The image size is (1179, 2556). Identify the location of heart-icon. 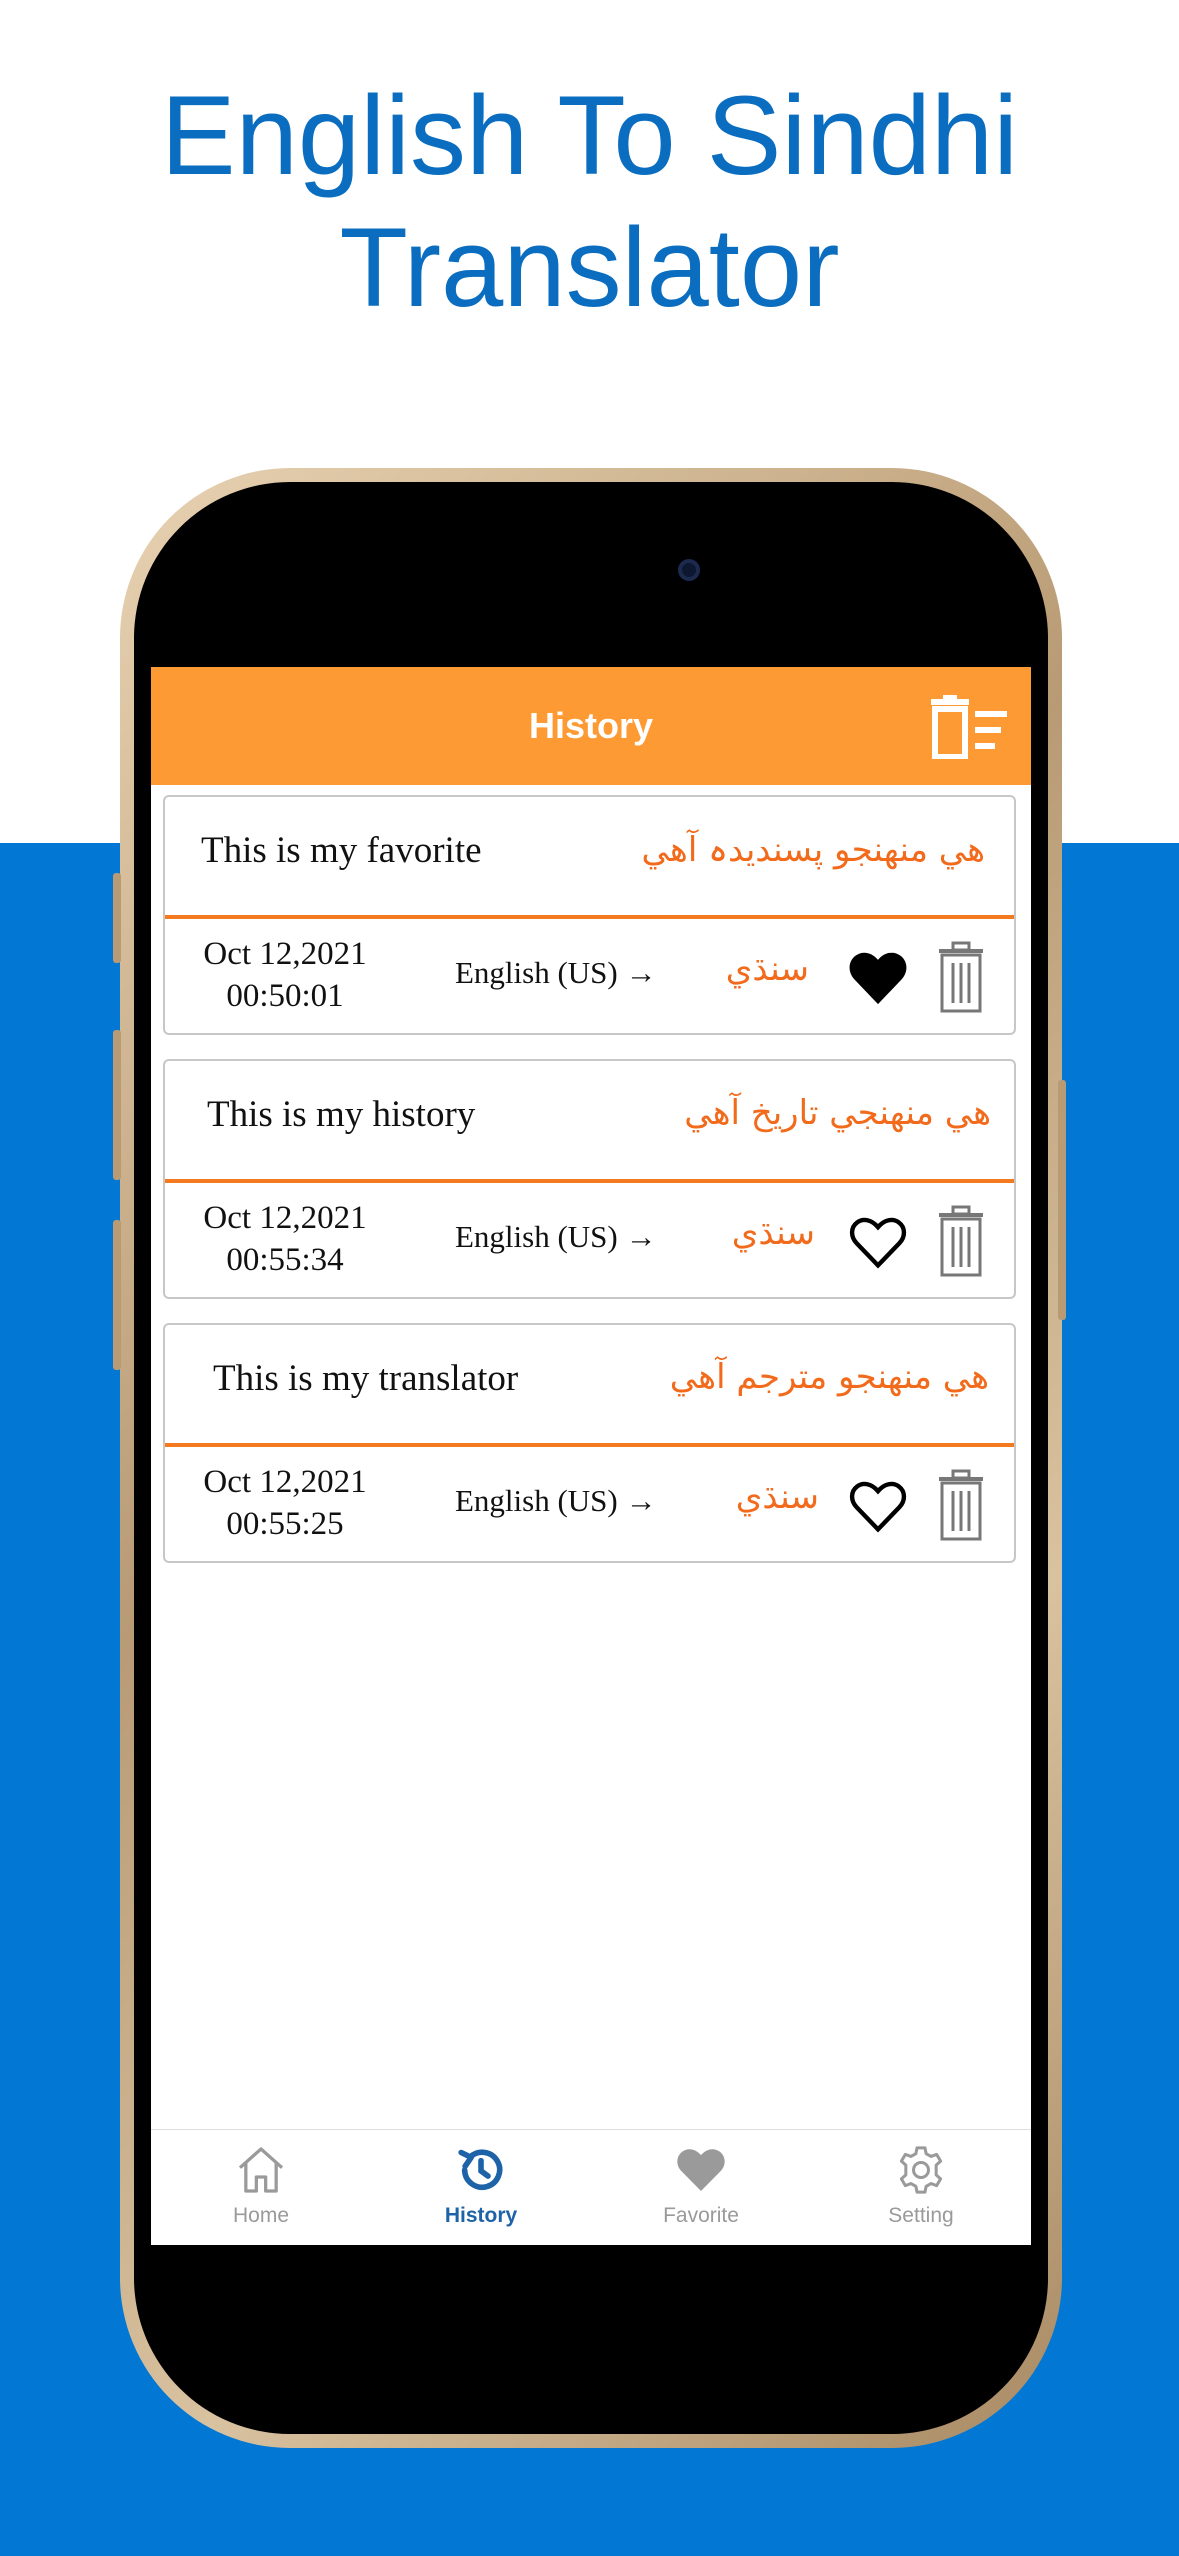
(701, 2170).